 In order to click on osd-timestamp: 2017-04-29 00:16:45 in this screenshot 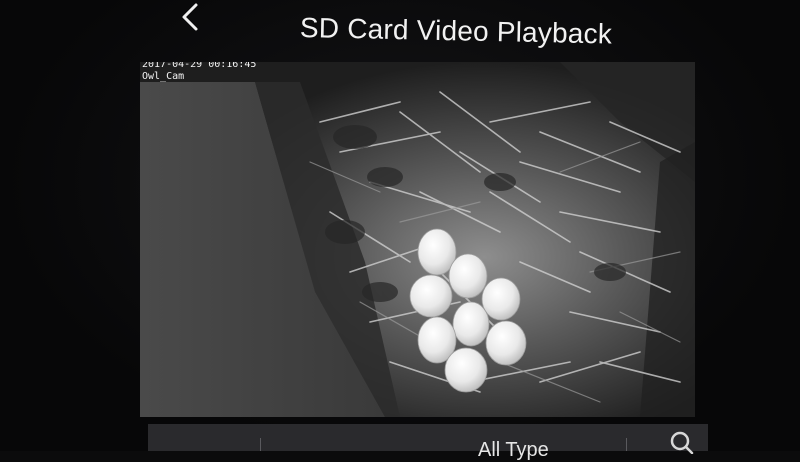, I will do `click(199, 66)`.